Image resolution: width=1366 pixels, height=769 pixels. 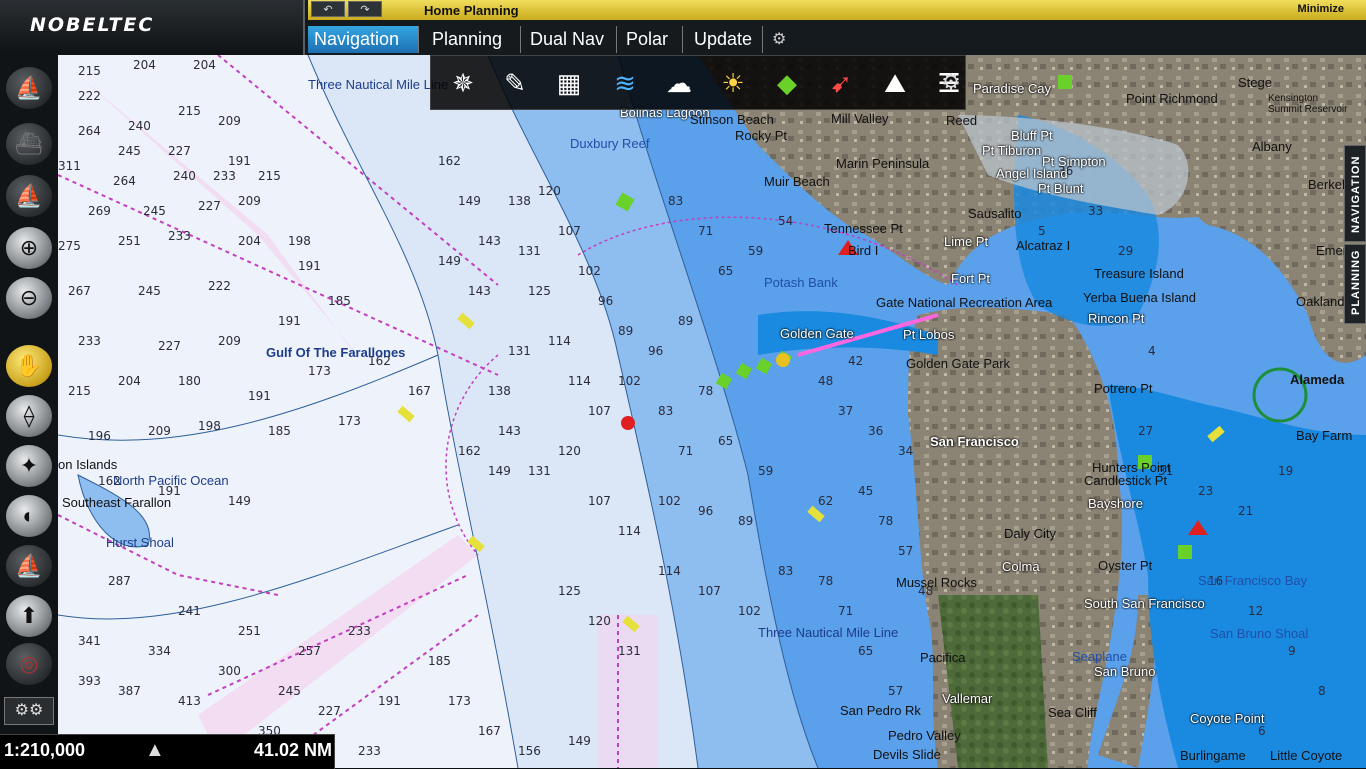 I want to click on compass-rose-icon: ✵, so click(x=463, y=83).